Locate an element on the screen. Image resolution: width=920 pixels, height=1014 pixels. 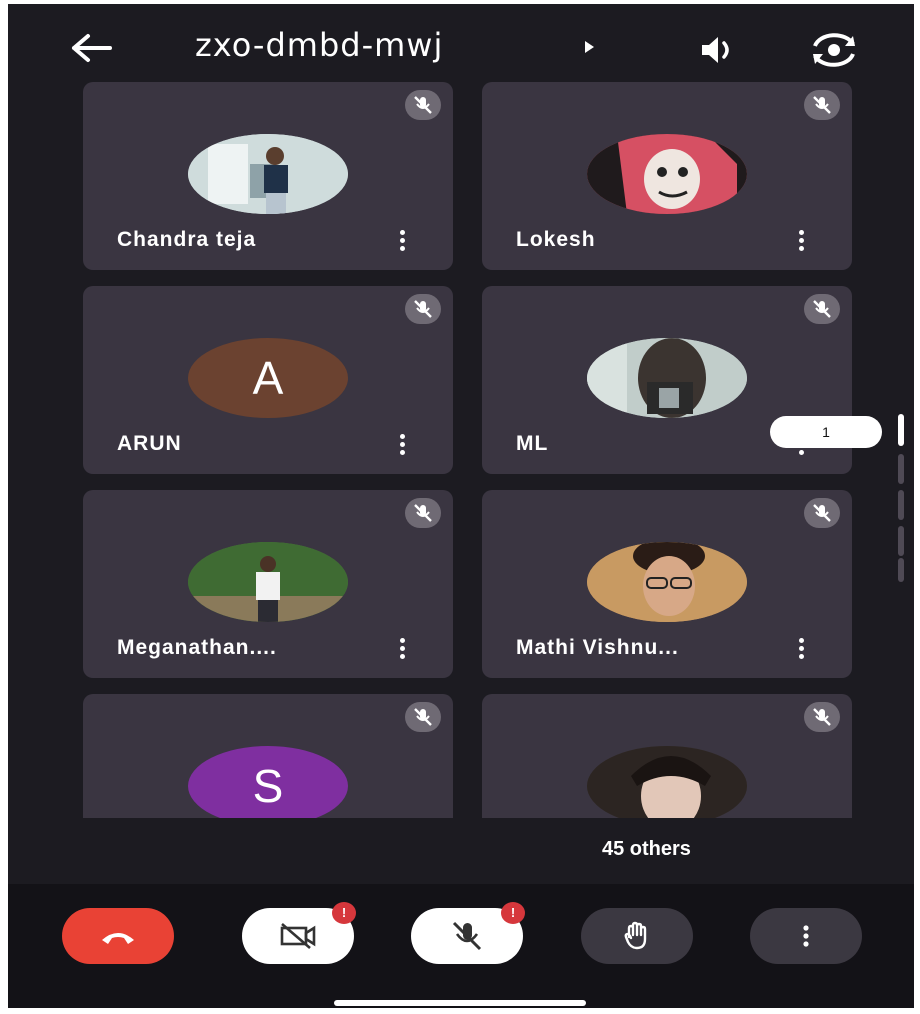
participant-tile: A ARUN is located at coordinates (268, 380).